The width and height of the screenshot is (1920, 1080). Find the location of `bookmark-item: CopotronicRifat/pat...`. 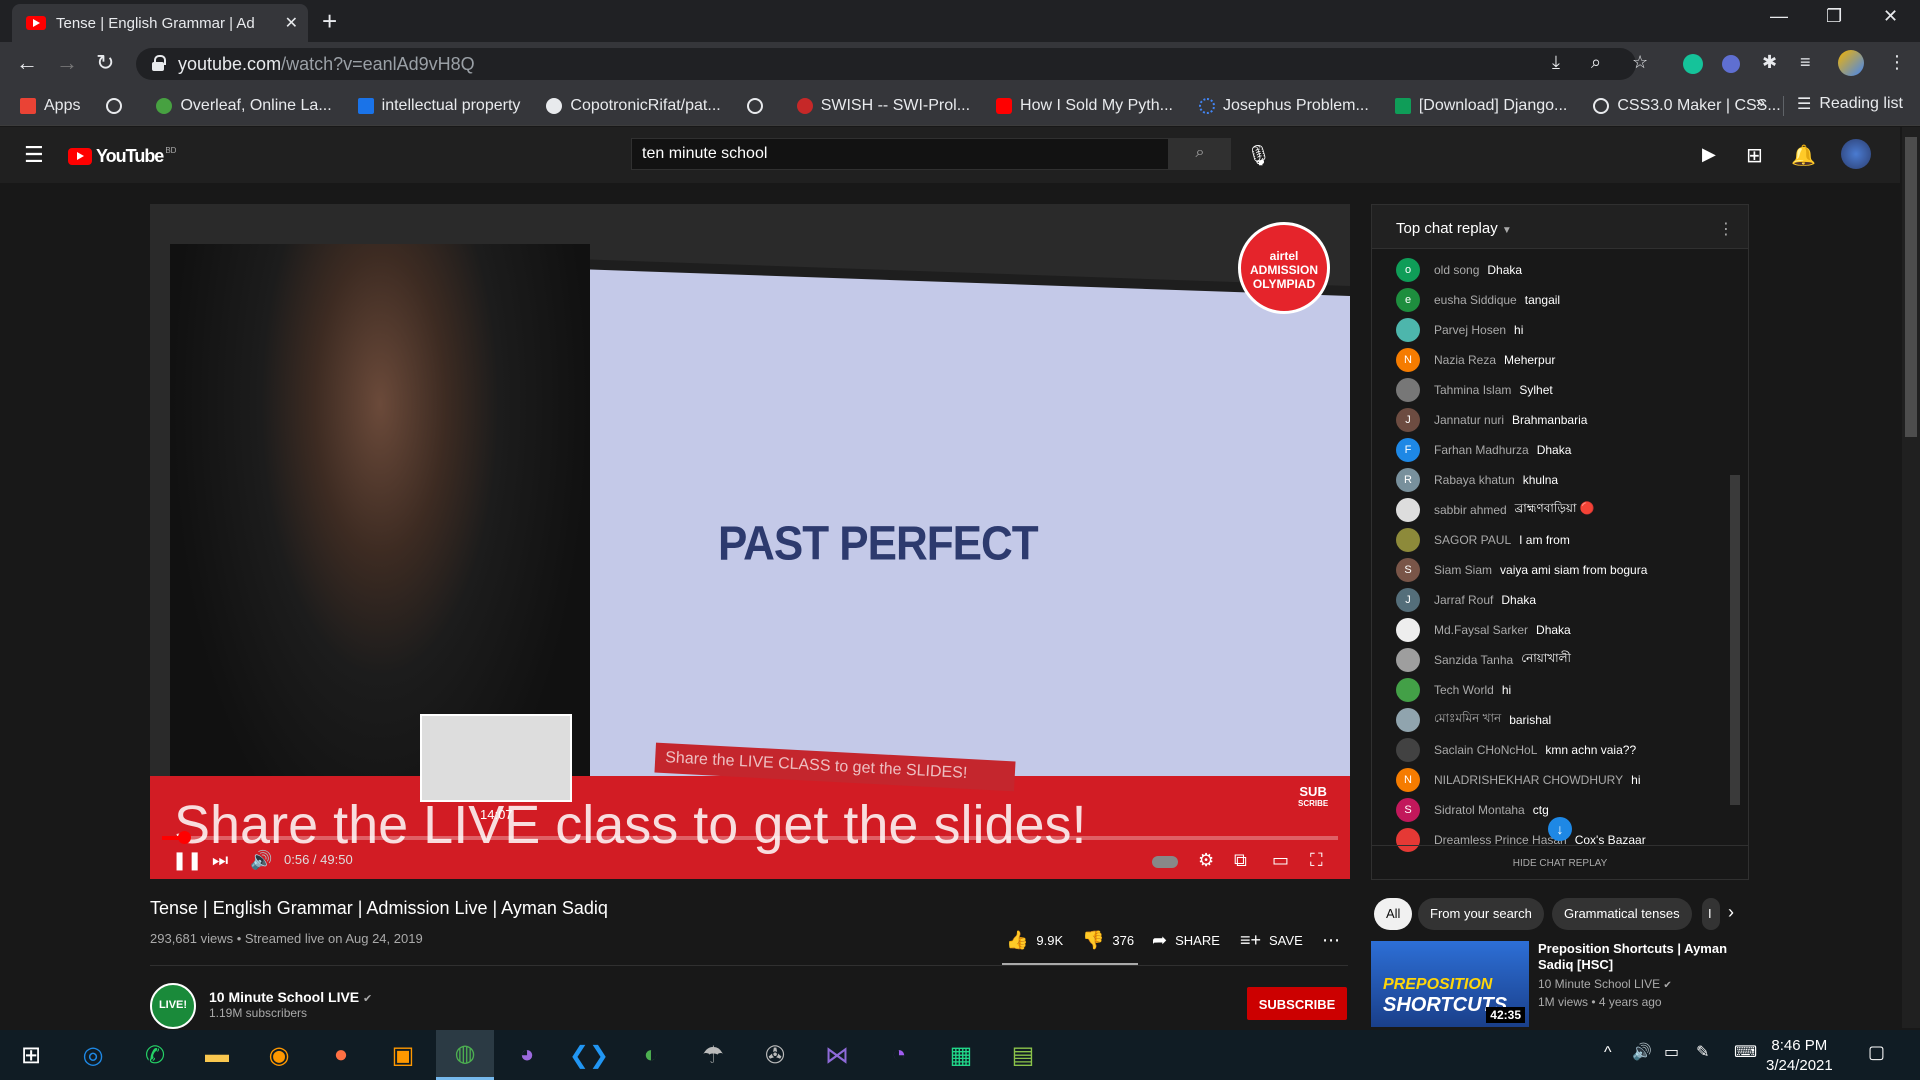

bookmark-item: CopotronicRifat/pat... is located at coordinates (633, 106).